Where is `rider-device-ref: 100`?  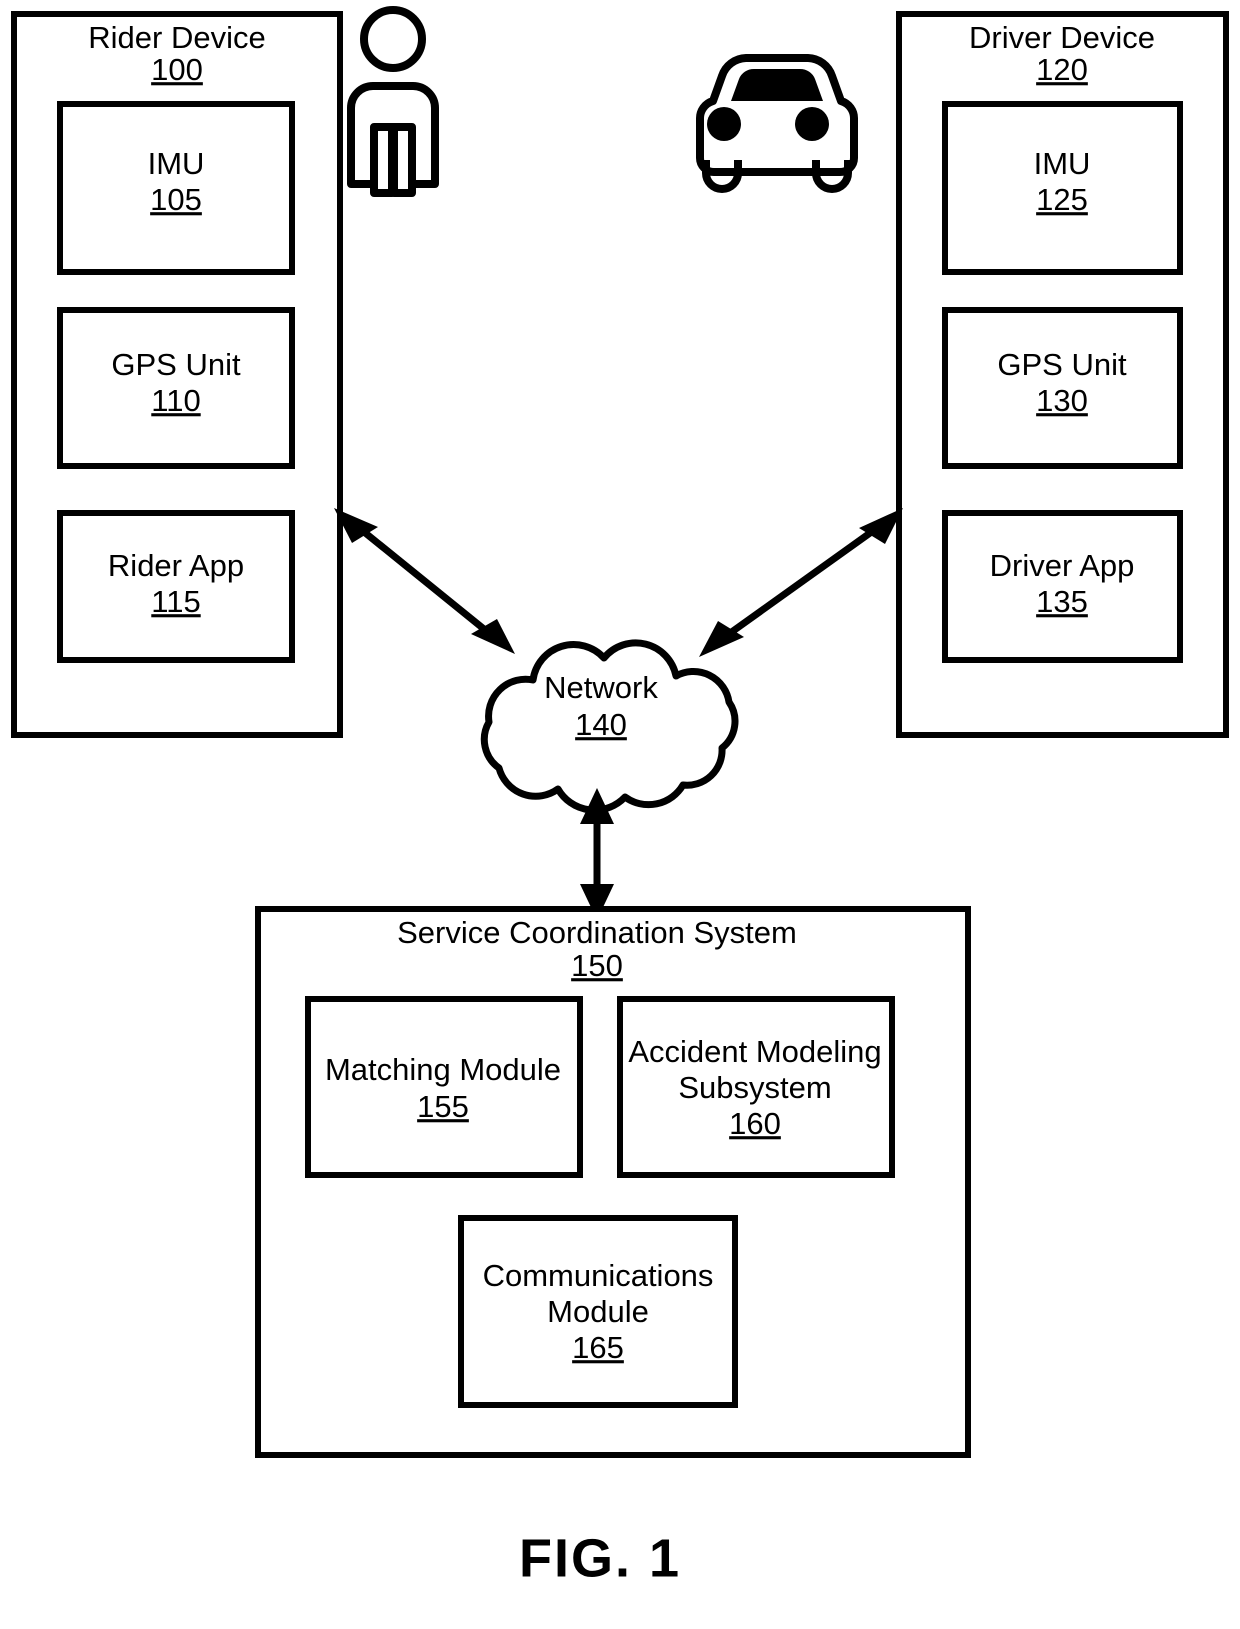
rider-device-ref: 100 is located at coordinates (177, 69).